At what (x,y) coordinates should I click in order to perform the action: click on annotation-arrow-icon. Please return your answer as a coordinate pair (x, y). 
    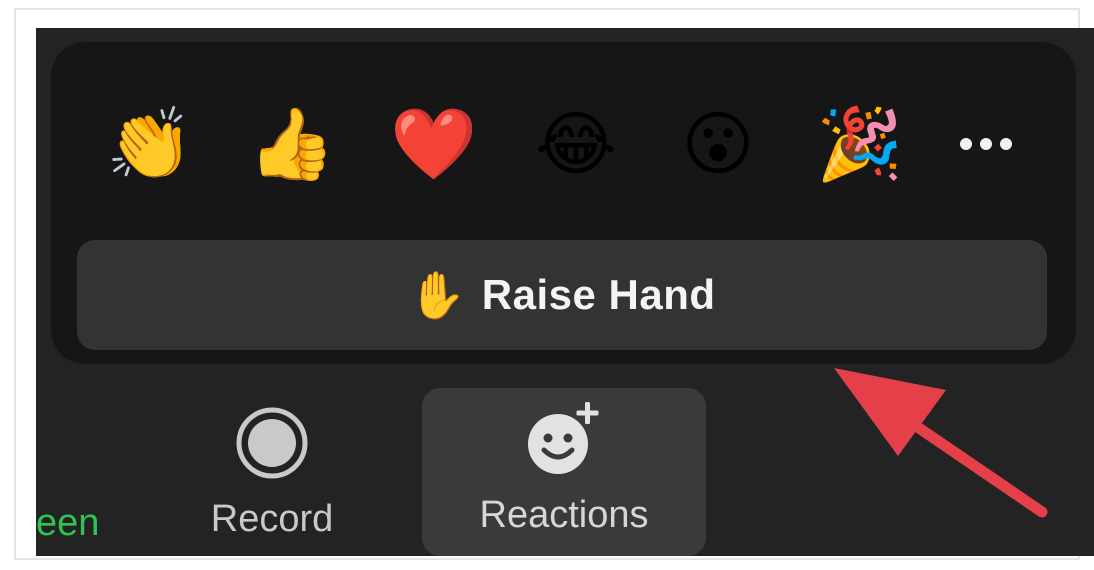
    Looking at the image, I should click on (941, 443).